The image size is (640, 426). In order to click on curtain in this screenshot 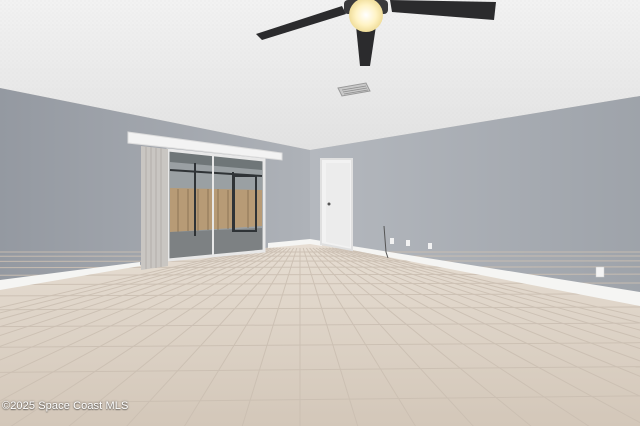, I will do `click(154, 208)`.